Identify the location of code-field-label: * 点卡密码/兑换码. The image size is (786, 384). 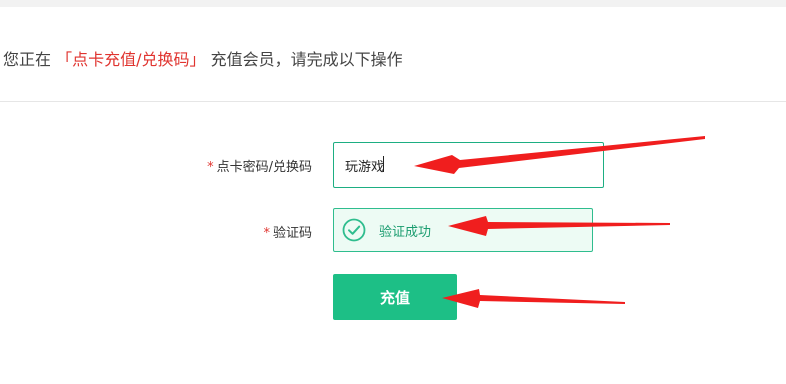
(232, 165).